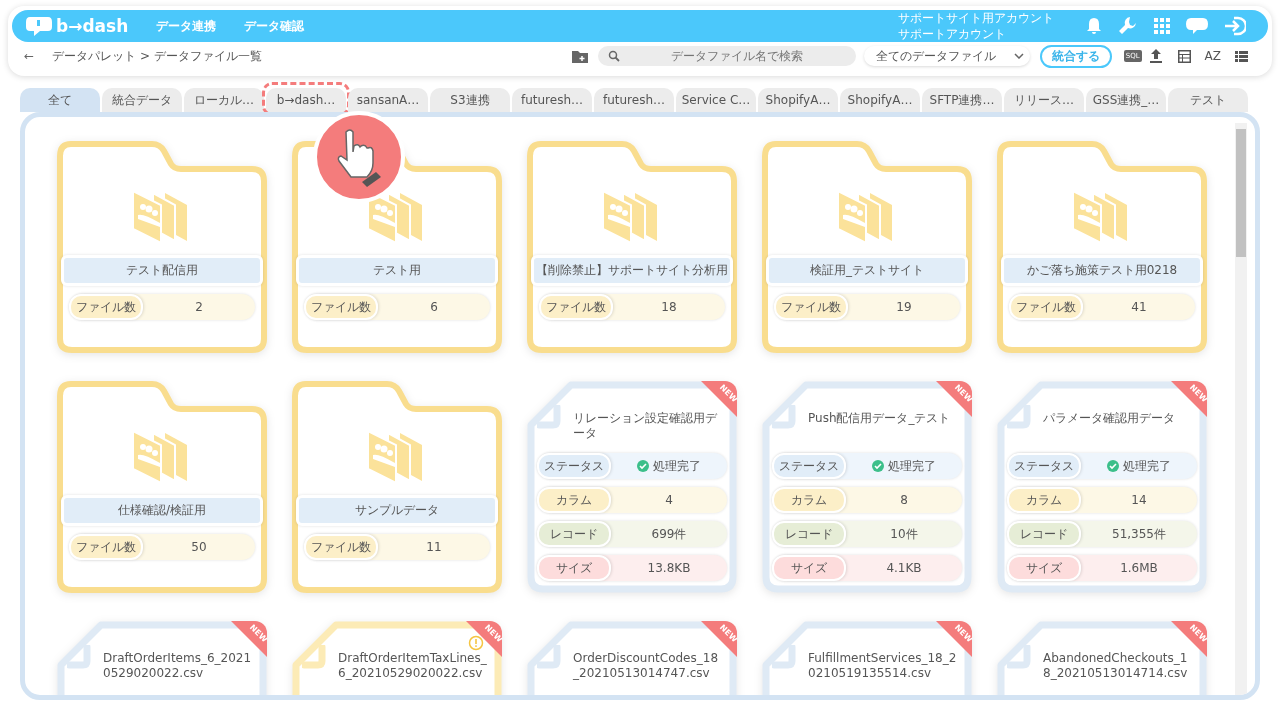 The width and height of the screenshot is (1280, 720). What do you see at coordinates (162, 510) in the screenshot?
I see `folder-name: 仕様確認/検証用` at bounding box center [162, 510].